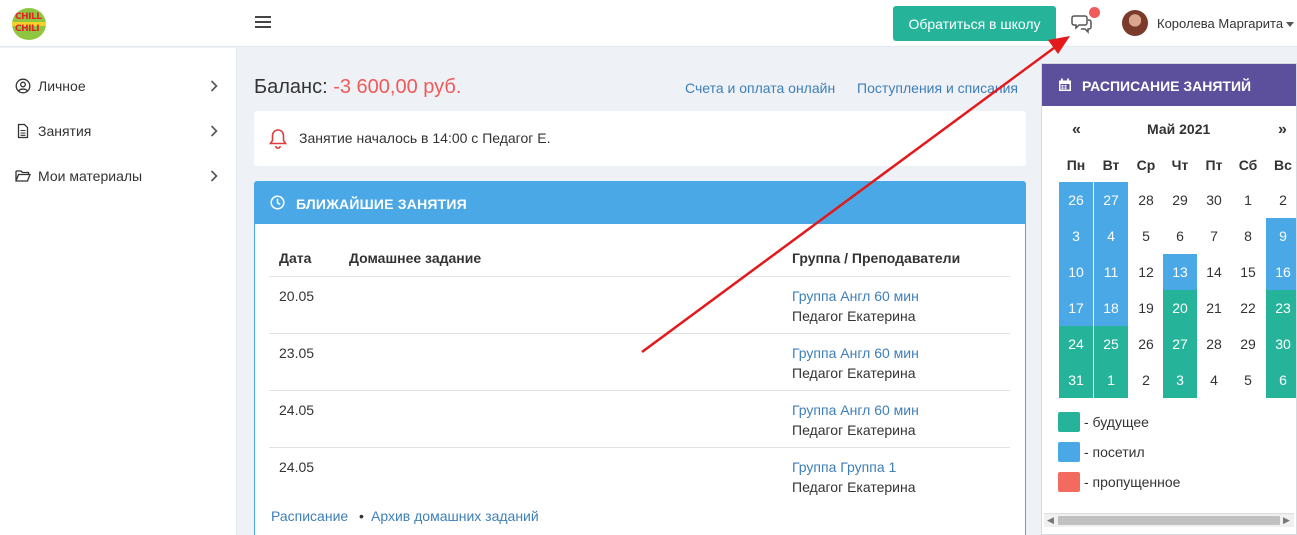  Describe the element at coordinates (455, 516) in the screenshot. I see `homework-archive-link: Архив домашних заданий` at that location.